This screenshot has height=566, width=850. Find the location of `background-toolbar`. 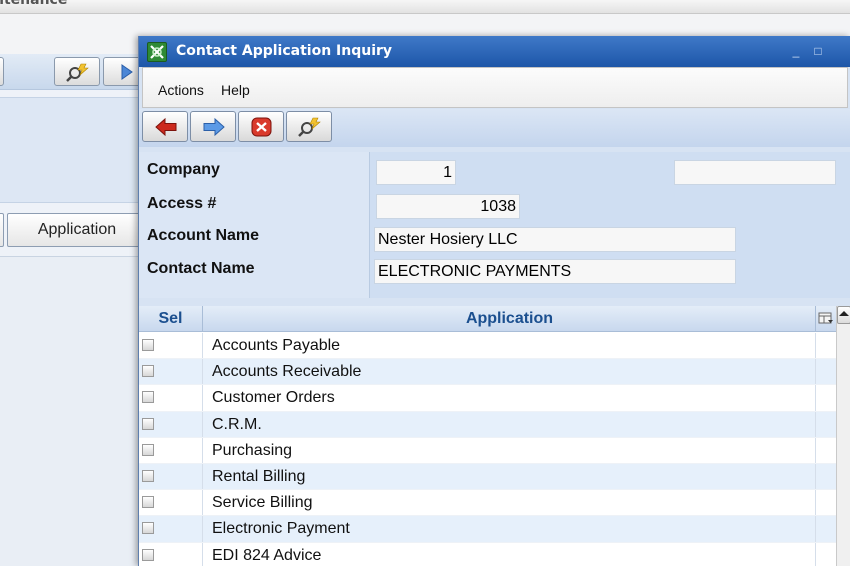

background-toolbar is located at coordinates (74, 72).